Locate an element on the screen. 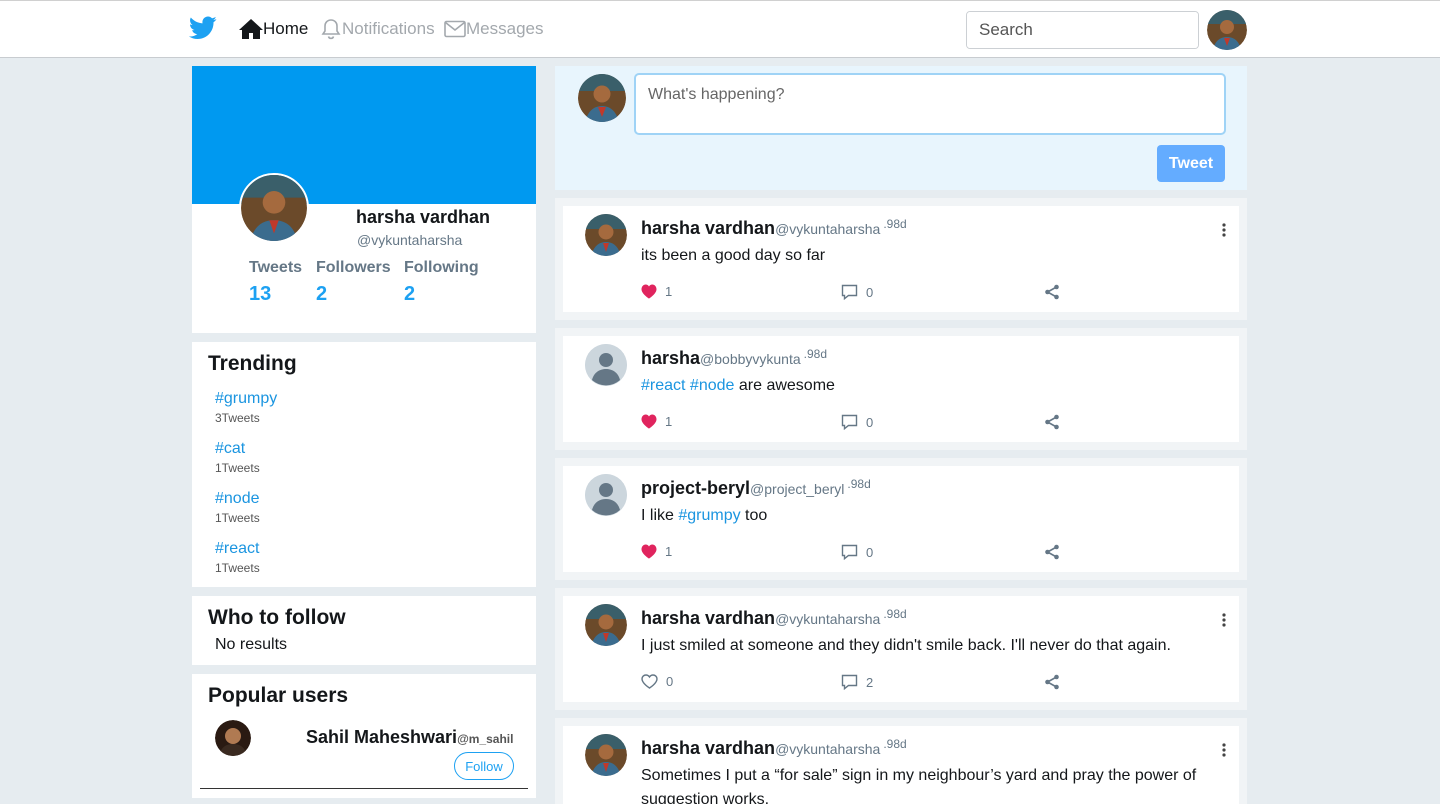 The height and width of the screenshot is (804, 1440). search-box is located at coordinates (1082, 30).